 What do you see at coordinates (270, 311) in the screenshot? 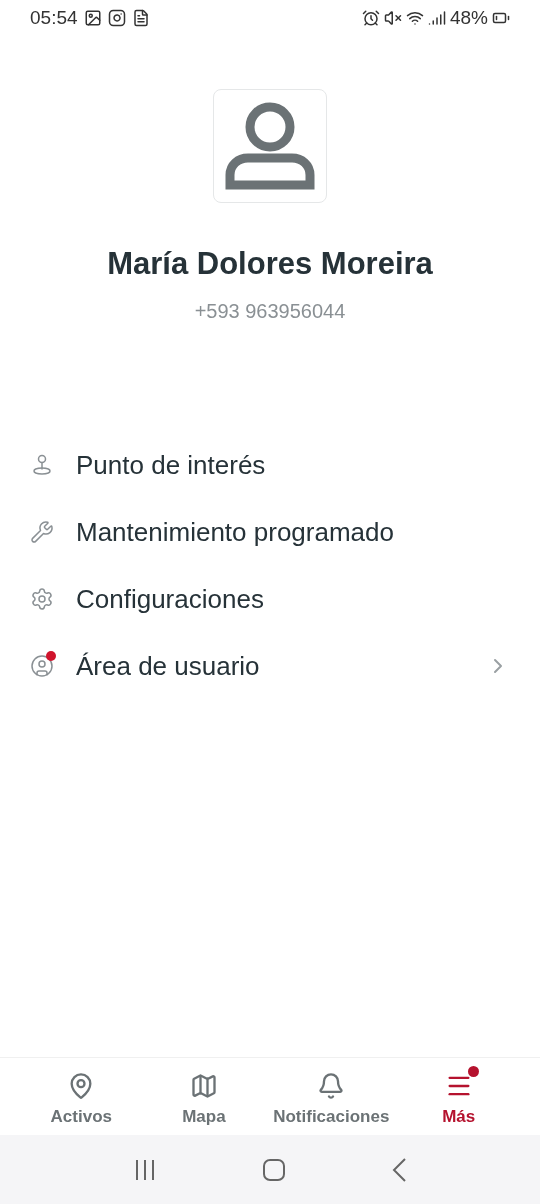
I see `phone-number: +593 963956044` at bounding box center [270, 311].